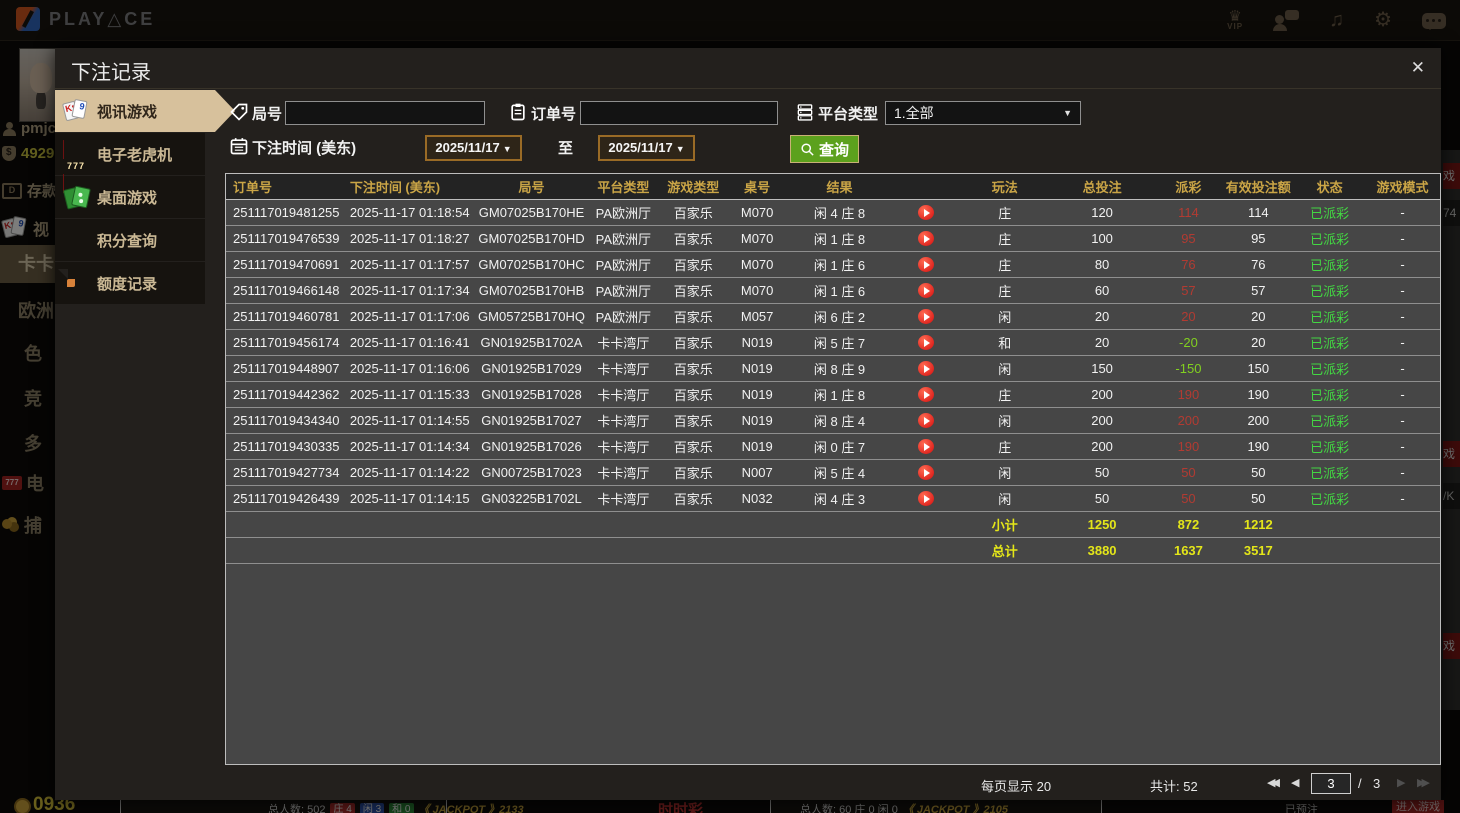 The height and width of the screenshot is (813, 1460). Describe the element at coordinates (1423, 782) in the screenshot. I see `last-page-button: ▶▶` at that location.